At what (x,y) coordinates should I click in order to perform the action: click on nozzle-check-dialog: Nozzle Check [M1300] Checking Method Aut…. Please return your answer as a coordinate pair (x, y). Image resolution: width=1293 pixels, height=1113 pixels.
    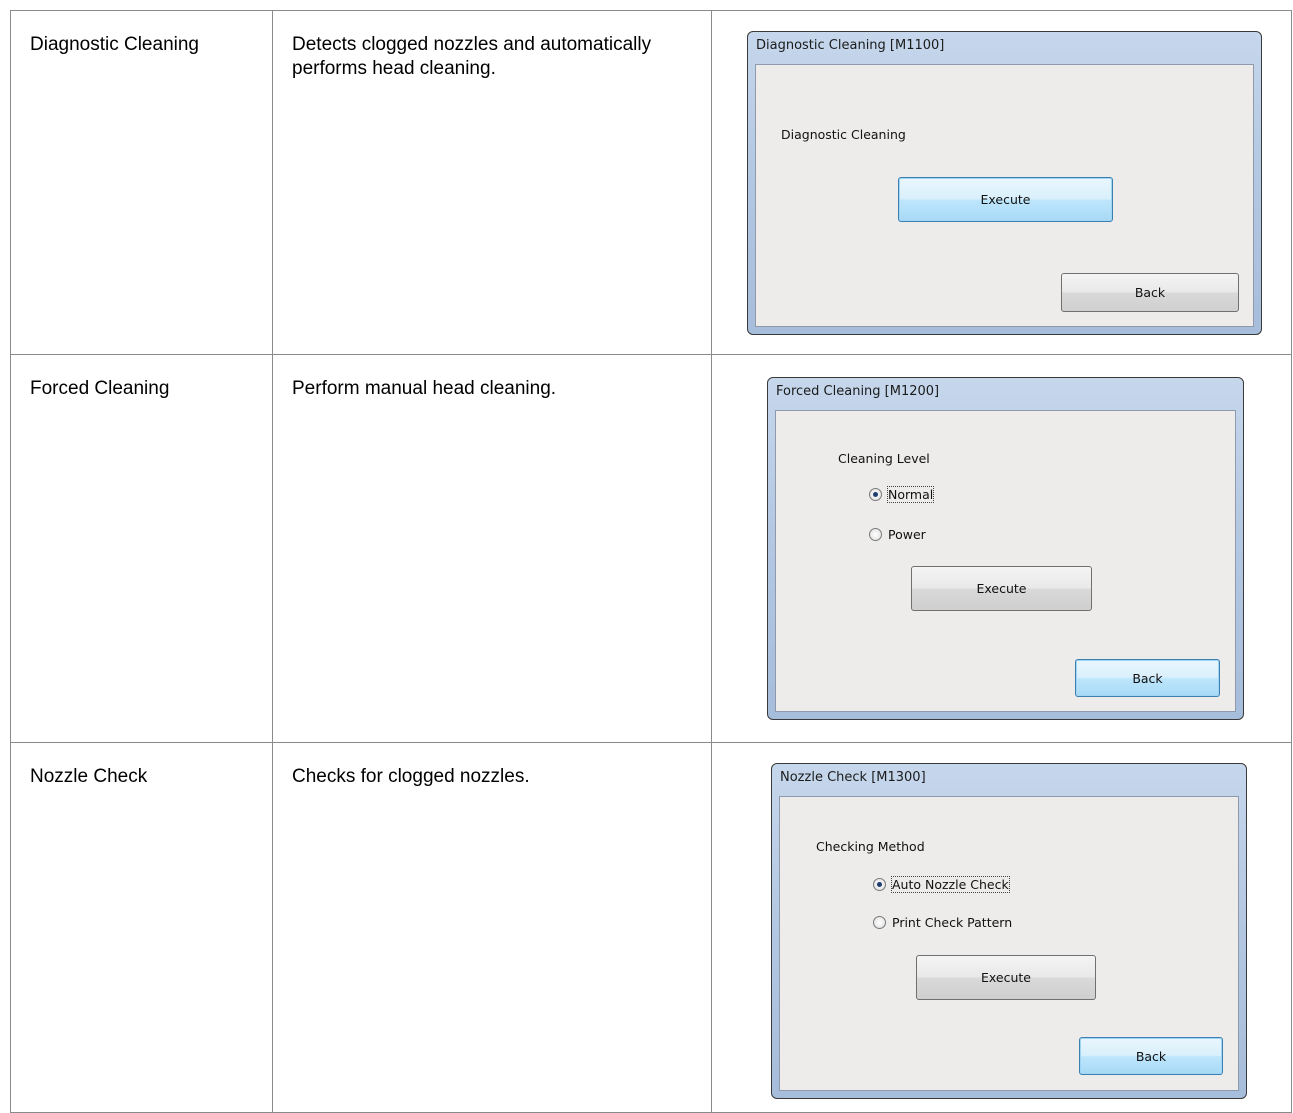
    Looking at the image, I should click on (1009, 931).